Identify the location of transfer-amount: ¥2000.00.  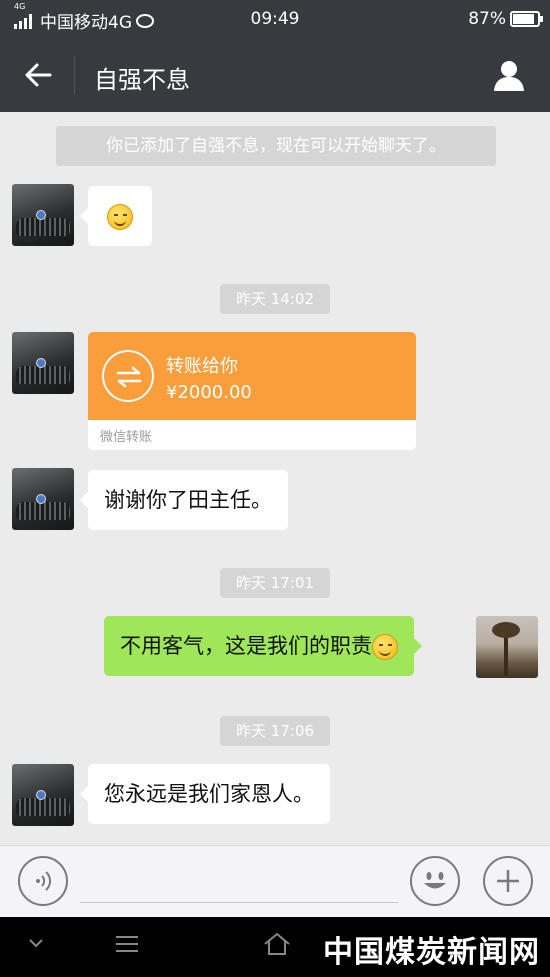
(209, 392).